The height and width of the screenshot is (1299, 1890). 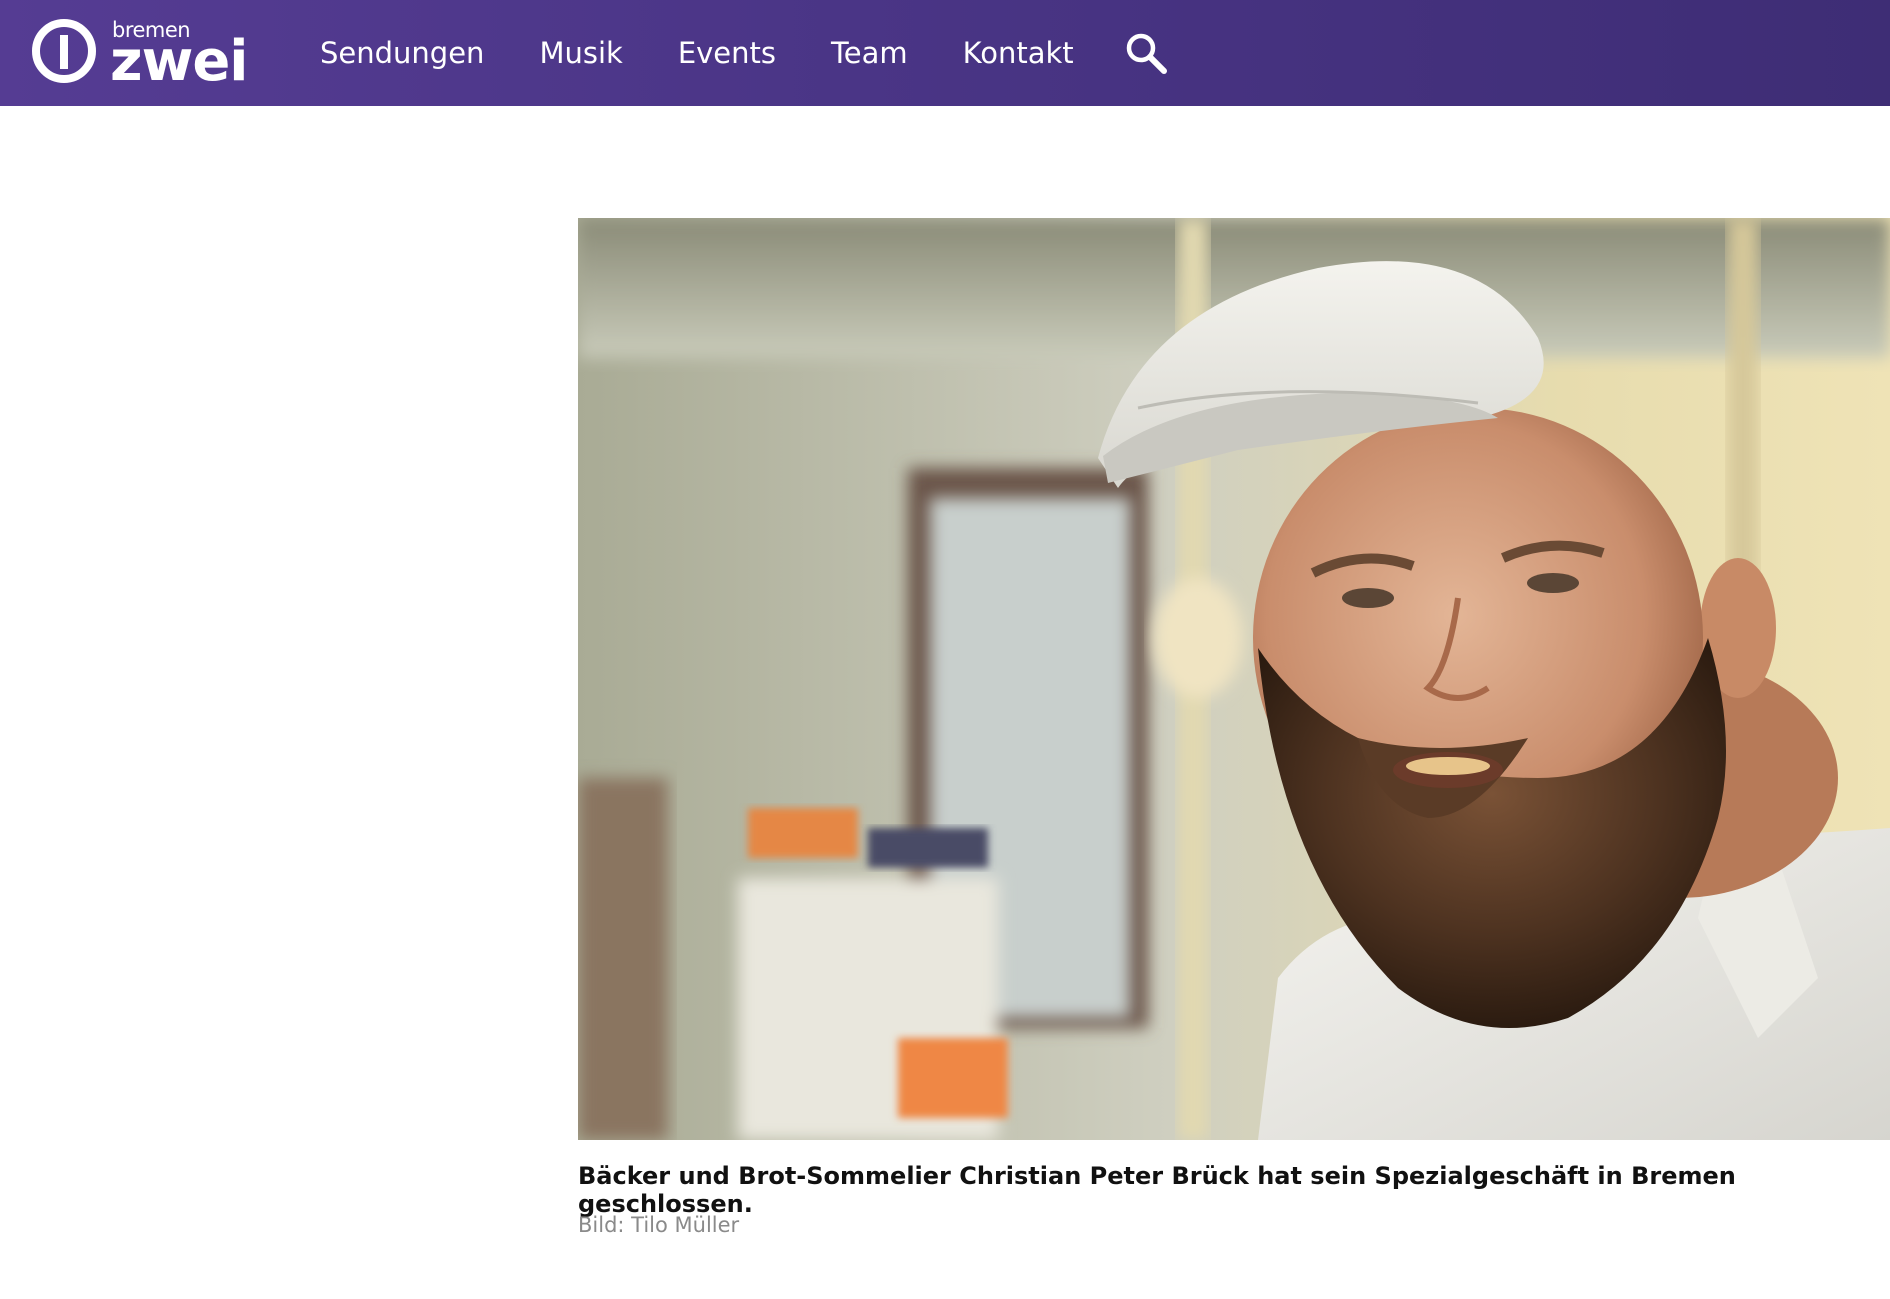 What do you see at coordinates (869, 53) in the screenshot?
I see `nav-item-team: Team` at bounding box center [869, 53].